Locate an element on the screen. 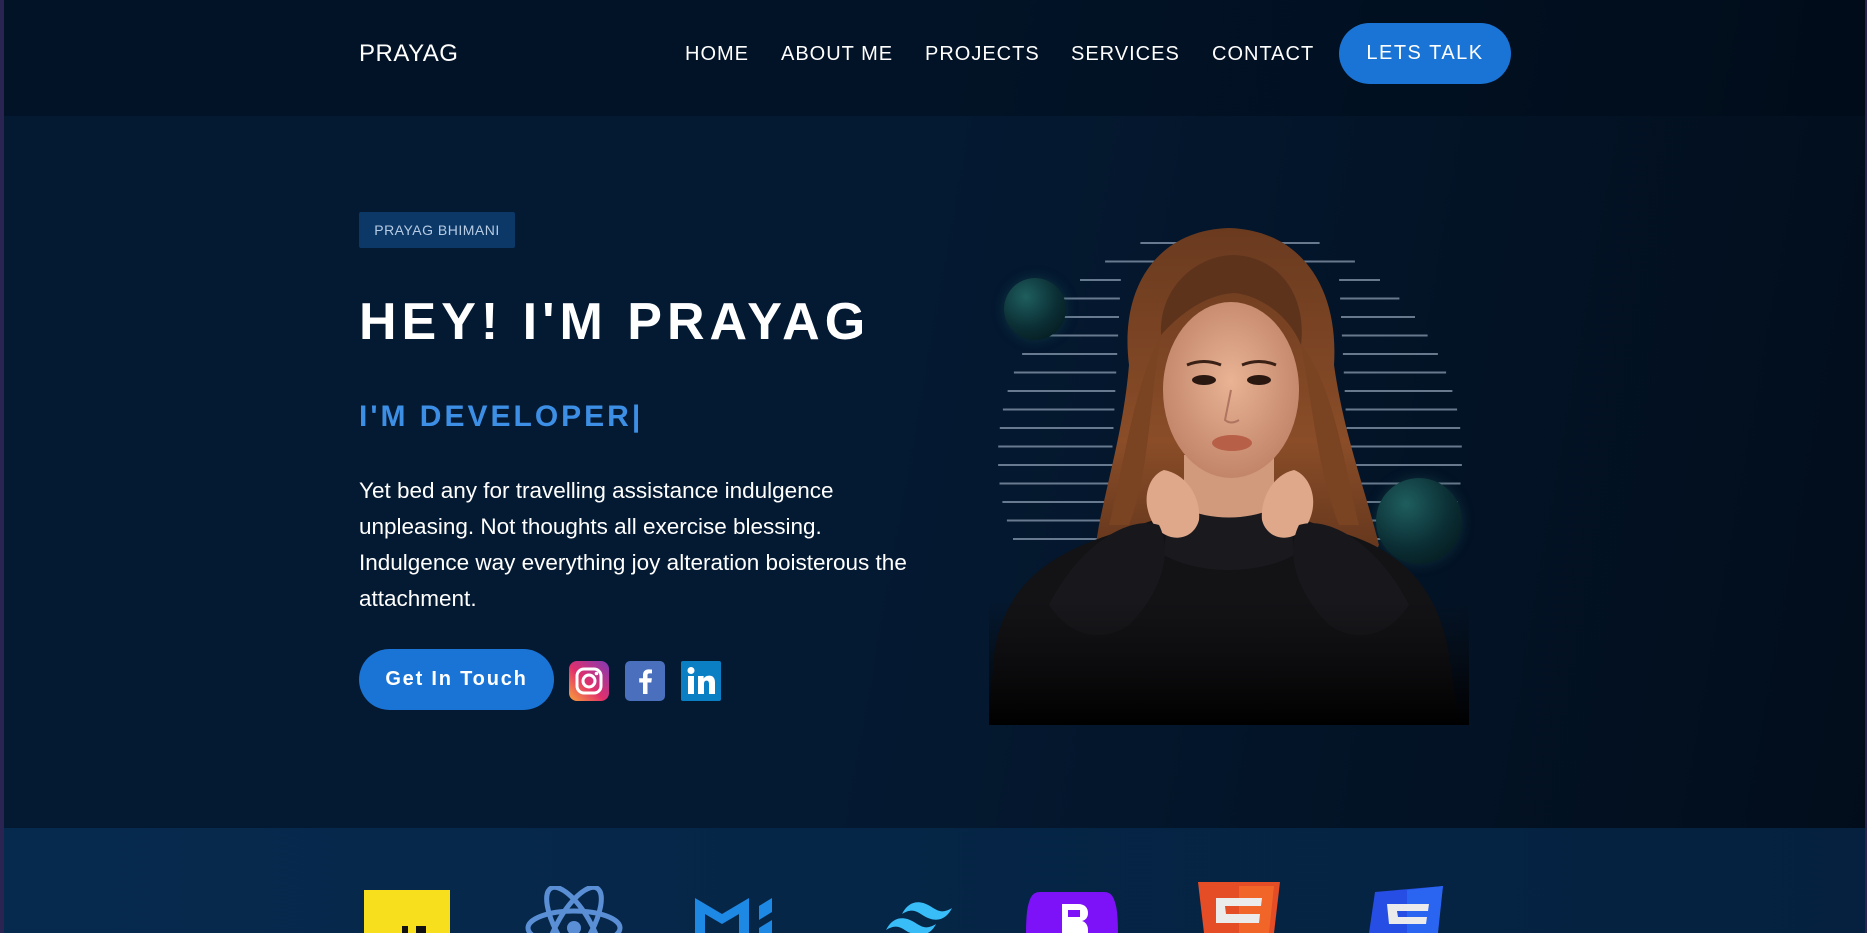 Image resolution: width=1867 pixels, height=933 pixels. lets-talk-button: LETS TALK is located at coordinates (1425, 53).